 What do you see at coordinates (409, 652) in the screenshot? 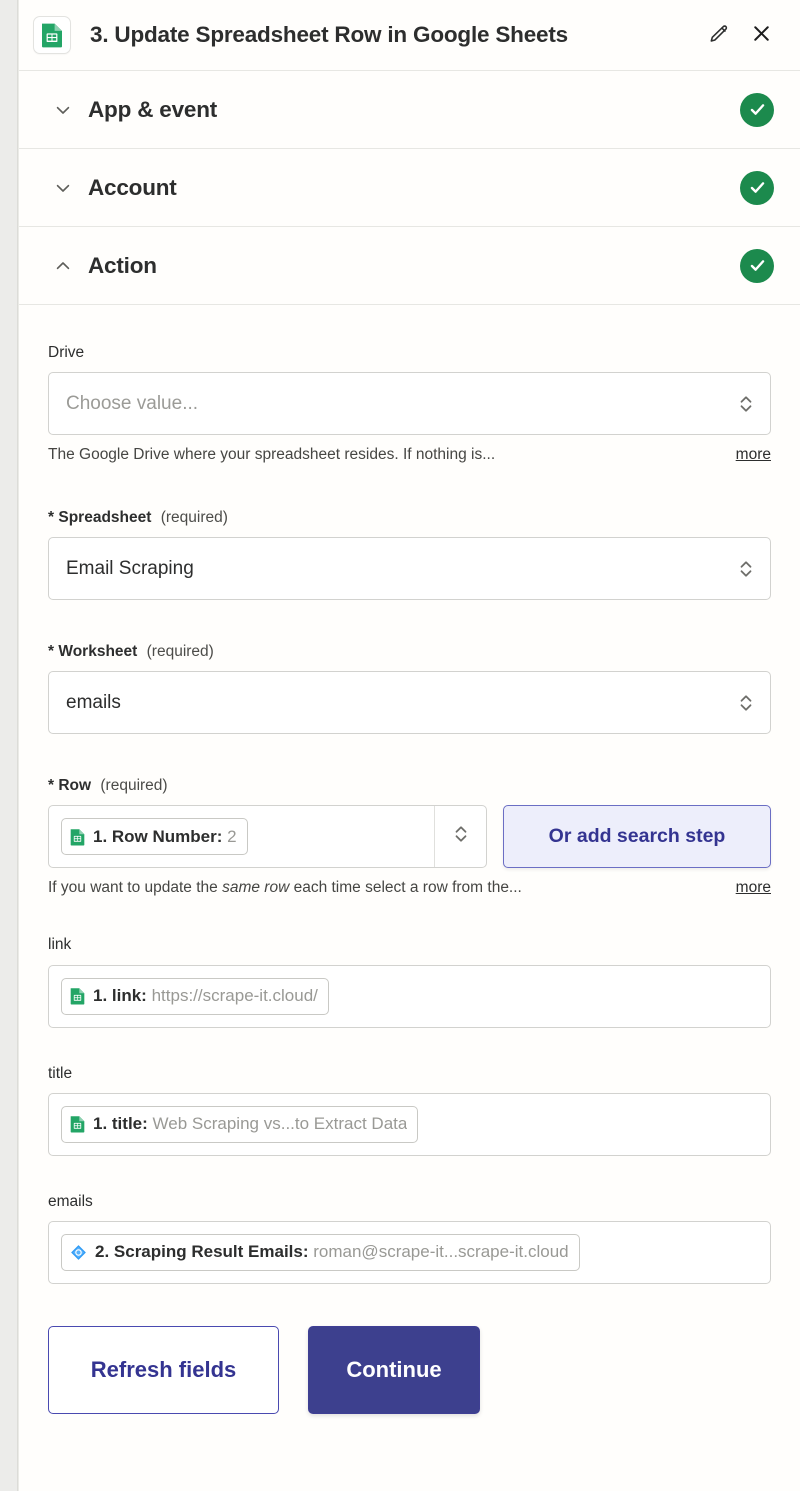
I see `field-worksheet-label: * Worksheet (required)` at bounding box center [409, 652].